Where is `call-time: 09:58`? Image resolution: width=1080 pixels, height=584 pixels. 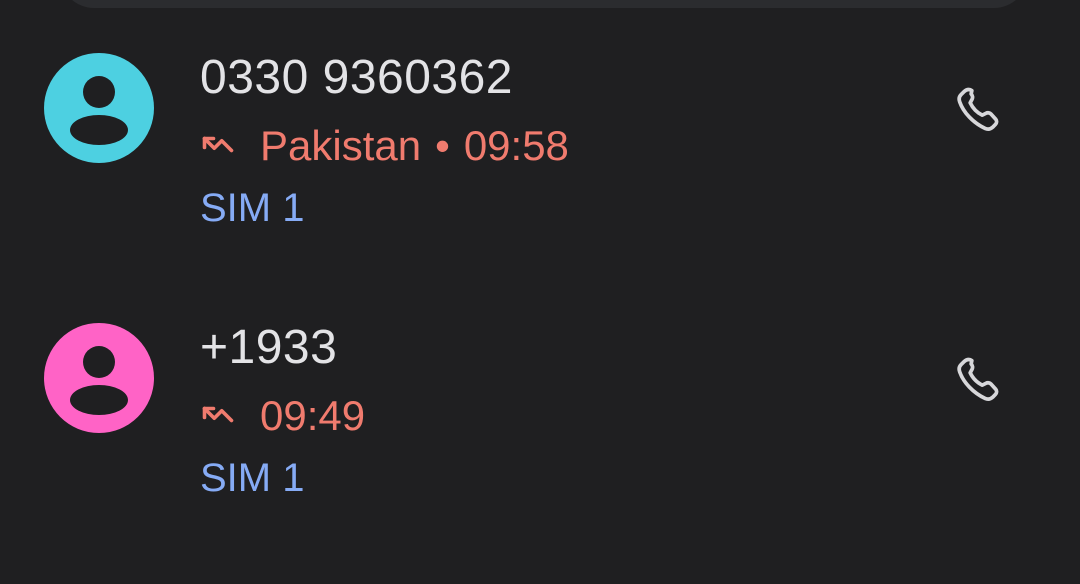
call-time: 09:58 is located at coordinates (516, 145).